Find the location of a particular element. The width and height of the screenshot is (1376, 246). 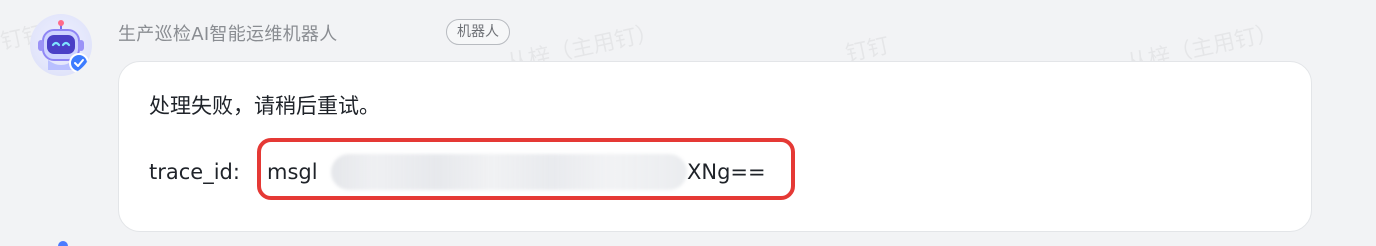

robot-avatar-icon is located at coordinates (61, 45).